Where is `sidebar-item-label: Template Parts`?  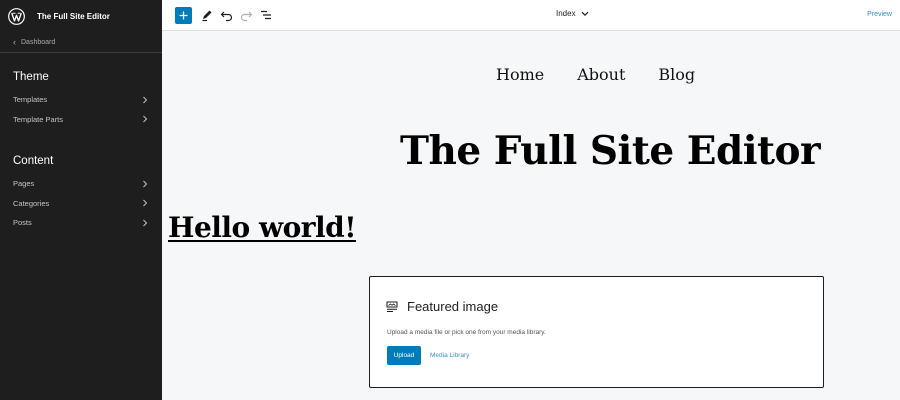
sidebar-item-label: Template Parts is located at coordinates (38, 119).